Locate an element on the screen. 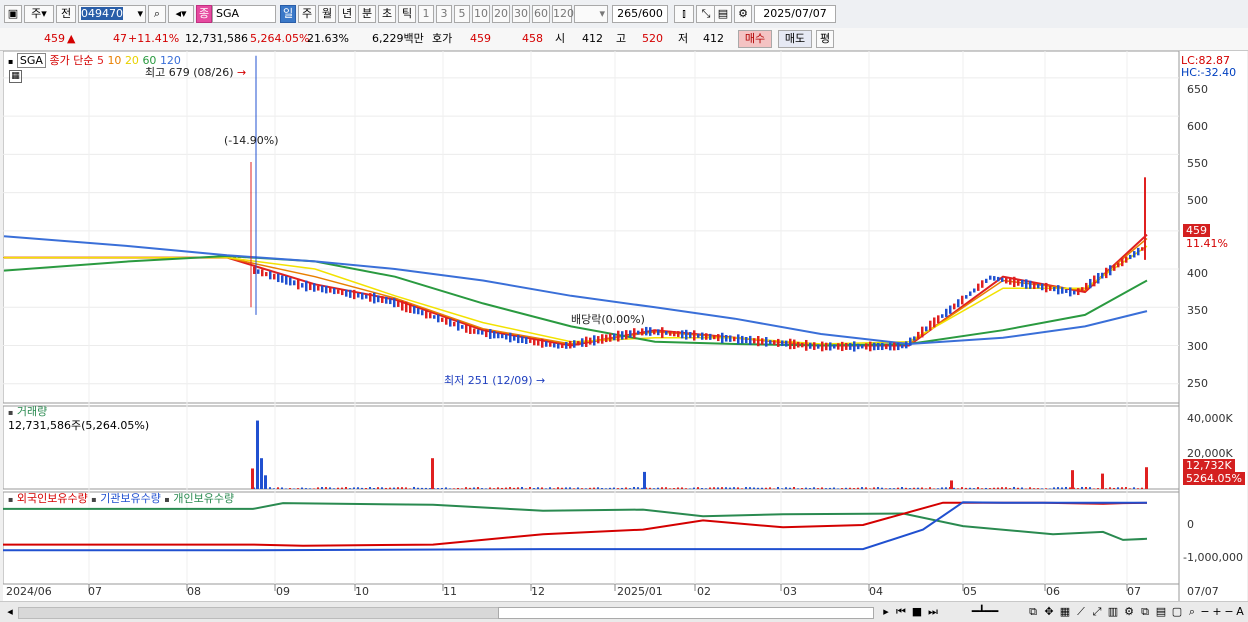 The image size is (1248, 622). minute-60-button: 60 is located at coordinates (541, 14).